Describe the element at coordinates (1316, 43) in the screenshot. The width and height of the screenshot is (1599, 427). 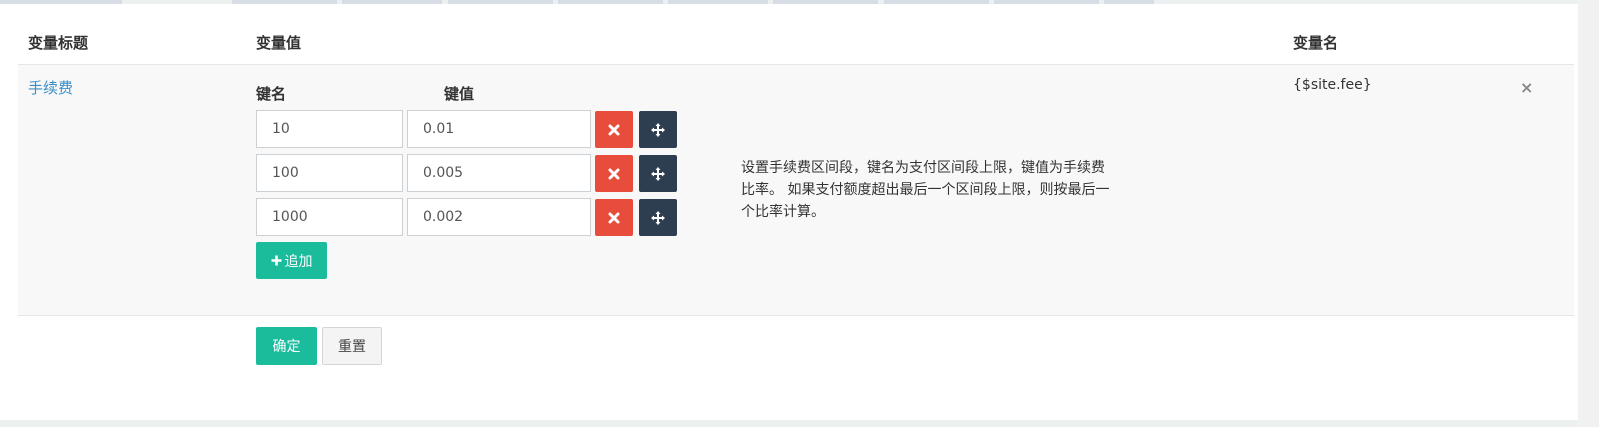
I see `header-variable-name: 变量名` at that location.